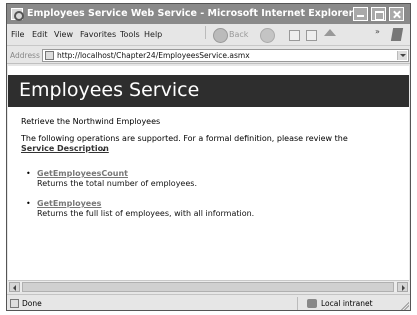  What do you see at coordinates (109, 90) in the screenshot?
I see `page-title: Employees Service` at bounding box center [109, 90].